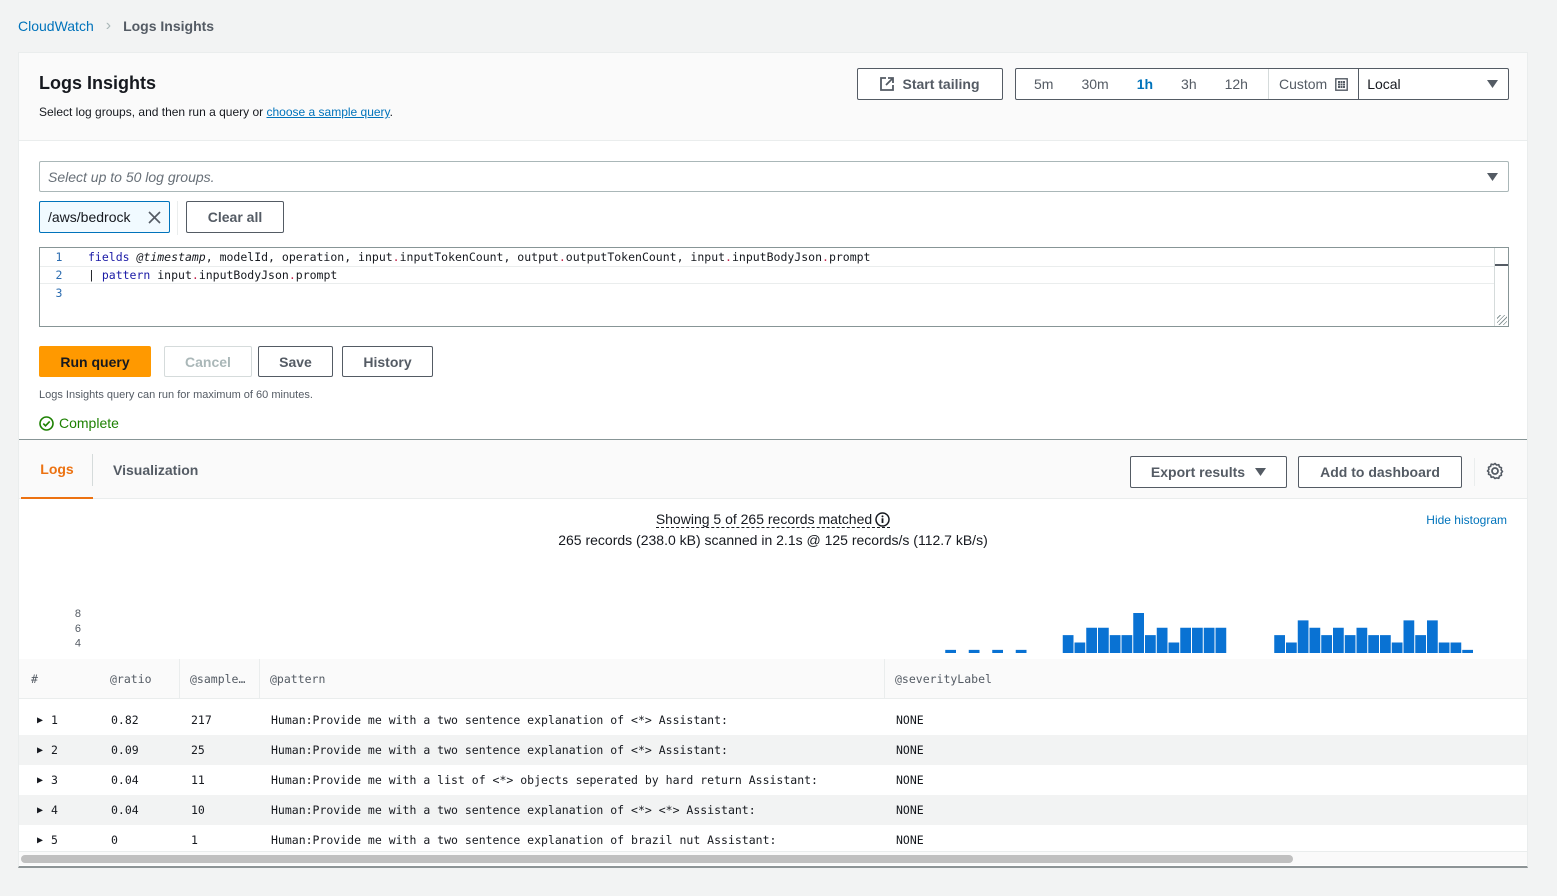  Describe the element at coordinates (1433, 84) in the screenshot. I see `timezone-select: Local` at that location.